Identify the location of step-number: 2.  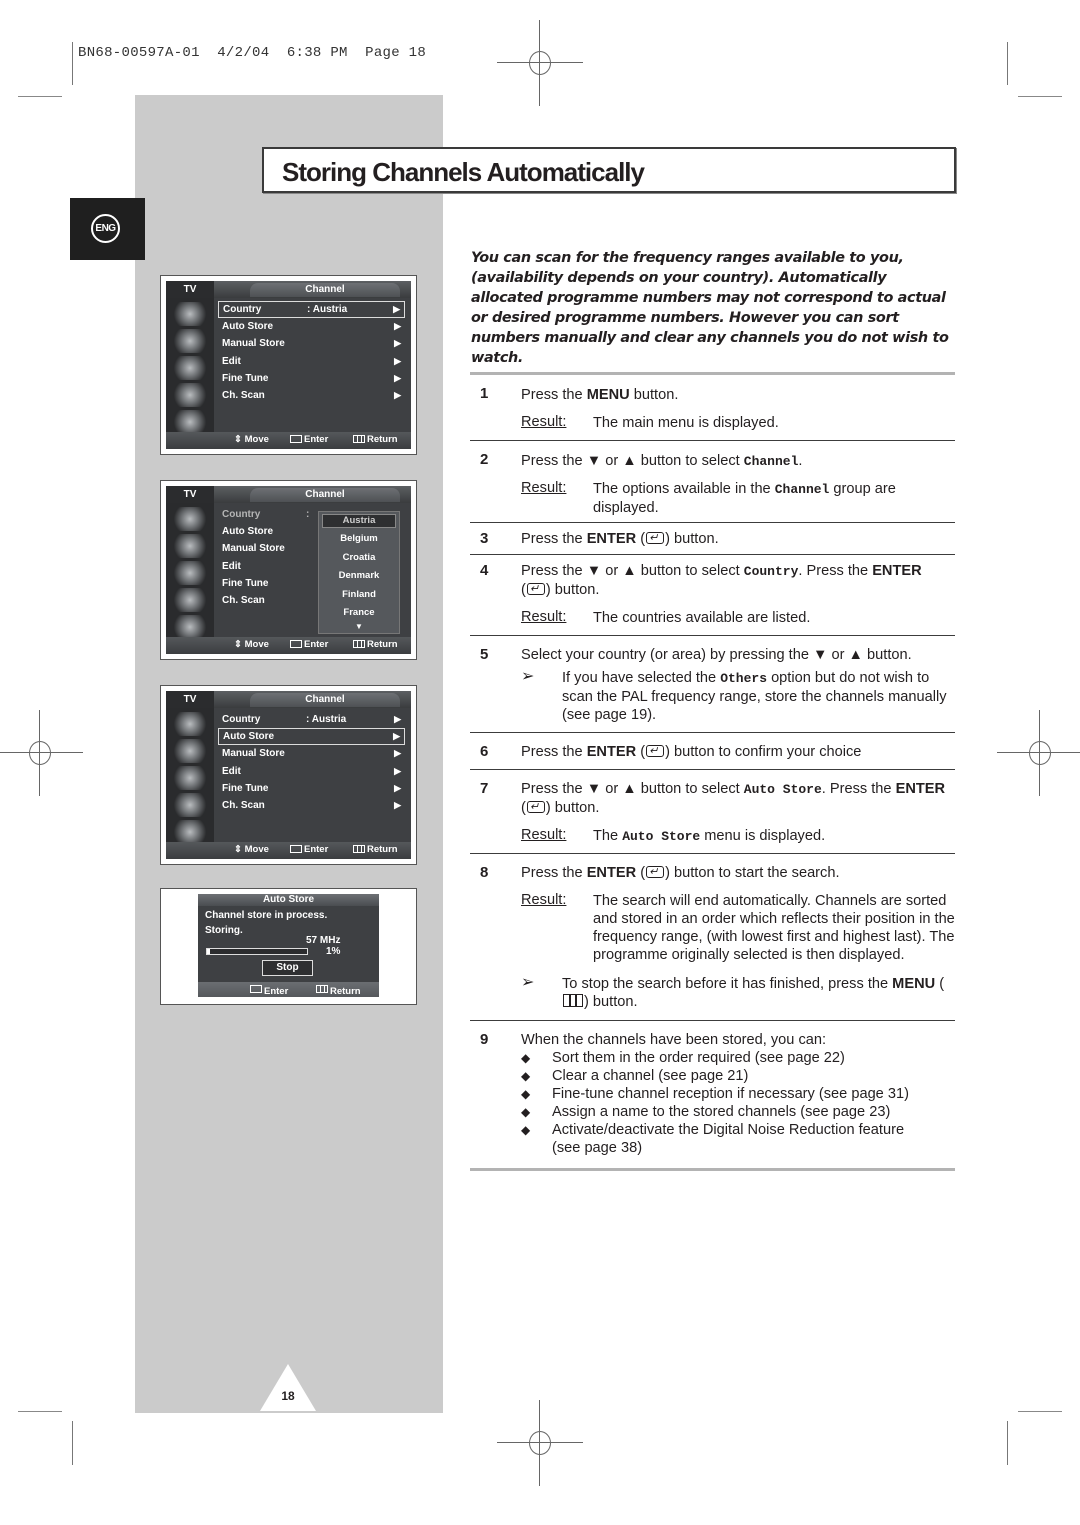
(484, 459).